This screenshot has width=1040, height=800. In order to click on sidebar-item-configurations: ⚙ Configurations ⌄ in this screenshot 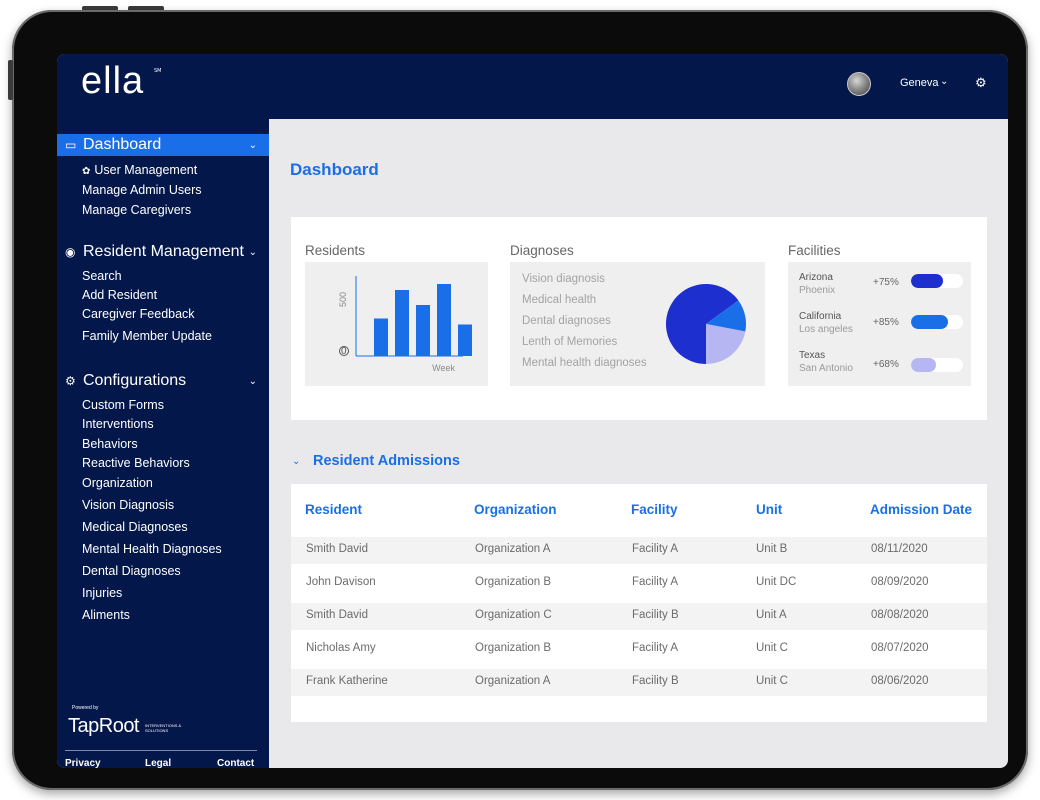, I will do `click(163, 381)`.